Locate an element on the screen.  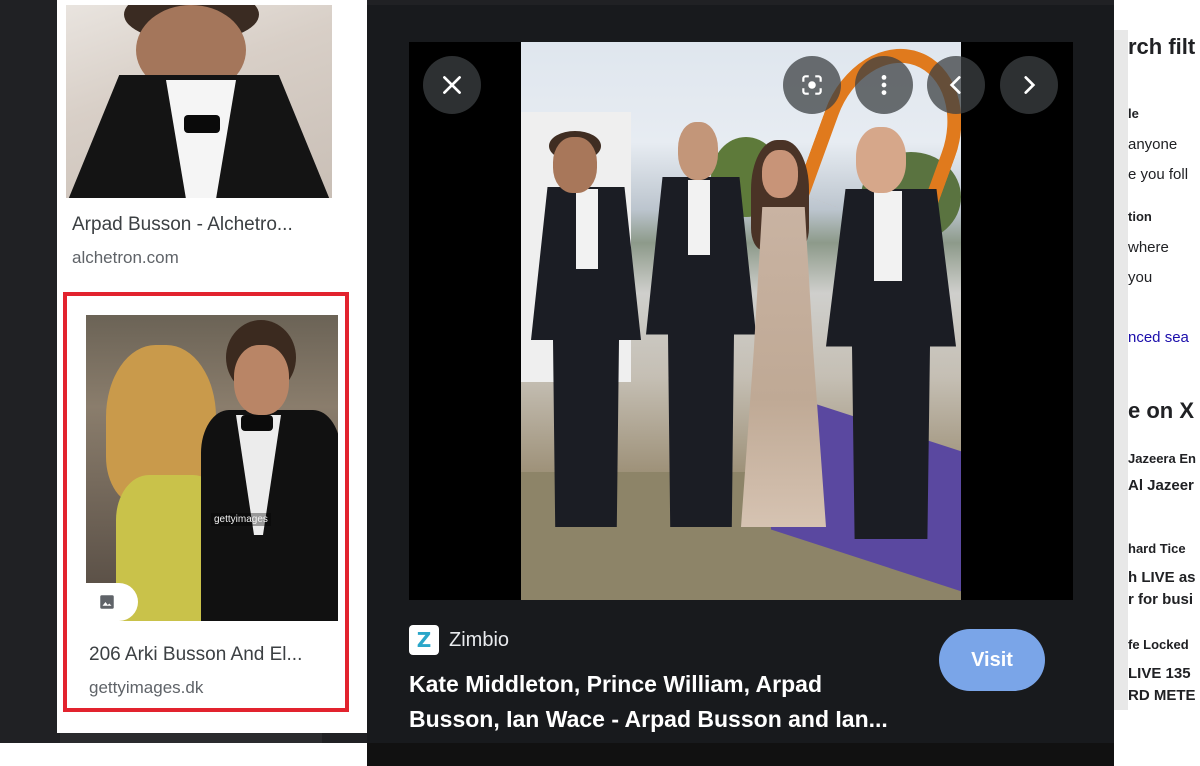
sidebar-heading: rch filt is located at coordinates (1162, 46).